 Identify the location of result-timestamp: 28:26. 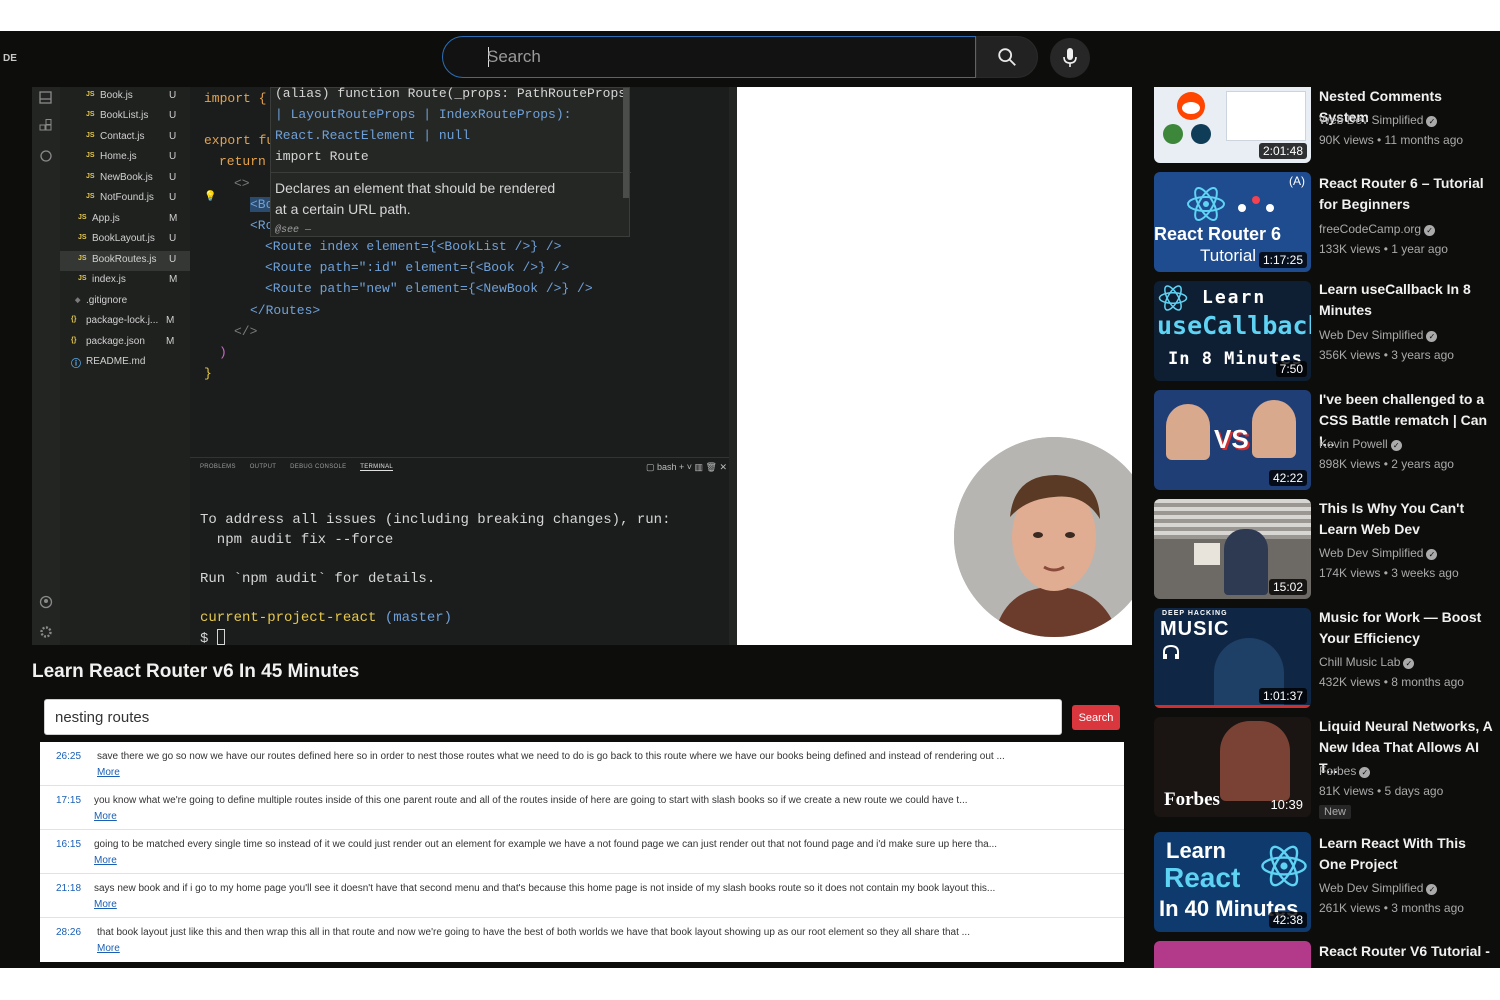
(68, 932).